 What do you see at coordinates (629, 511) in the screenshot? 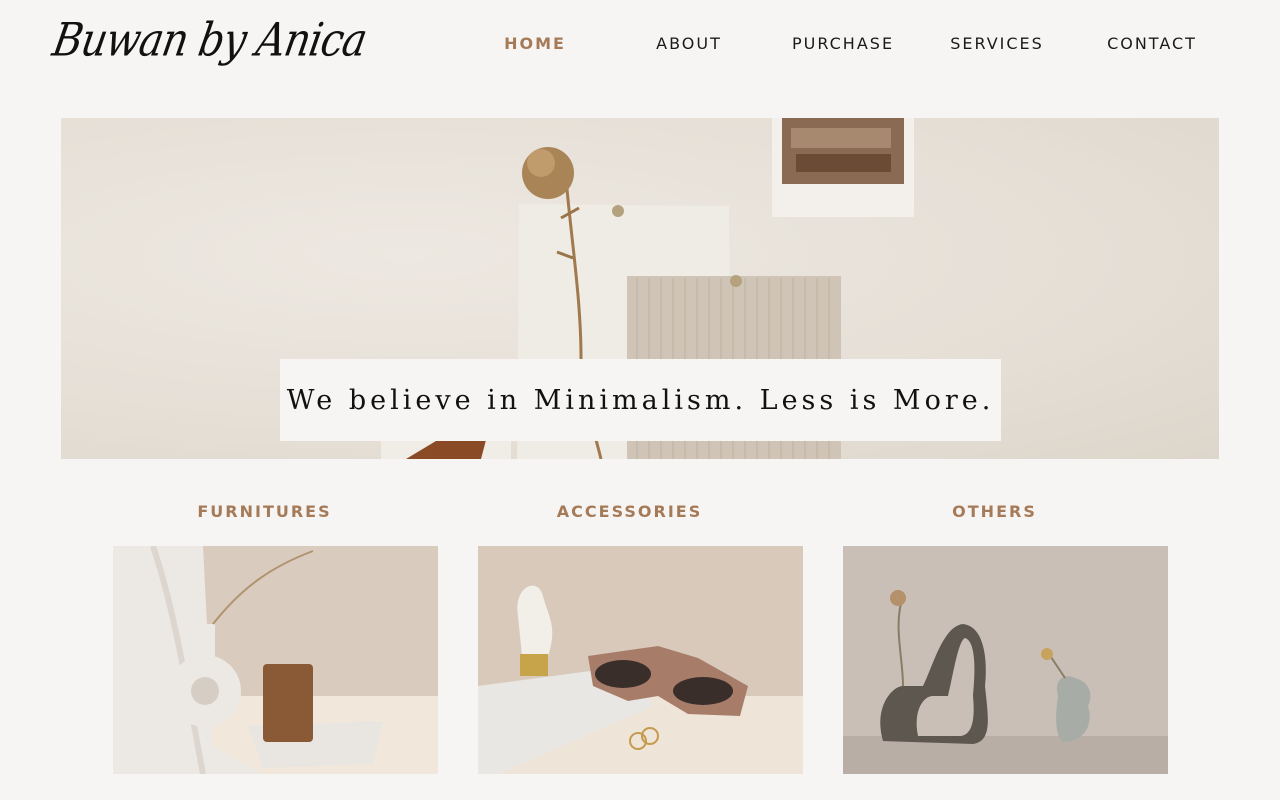
I see `category-title-accessories: ACCESSORIES` at bounding box center [629, 511].